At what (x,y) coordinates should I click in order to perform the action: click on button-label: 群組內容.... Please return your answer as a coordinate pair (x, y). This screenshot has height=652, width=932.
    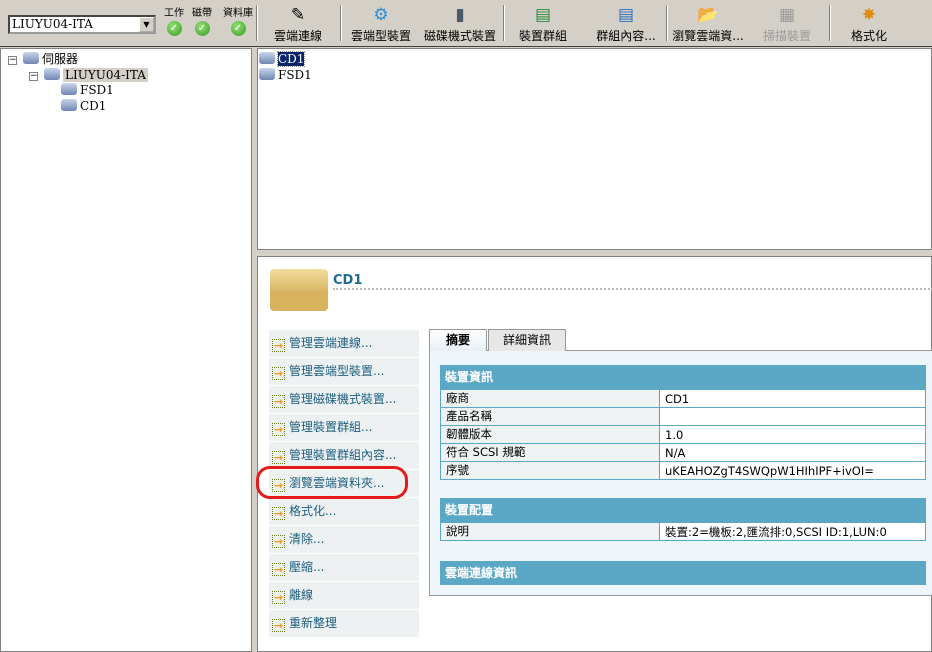
    Looking at the image, I should click on (626, 36).